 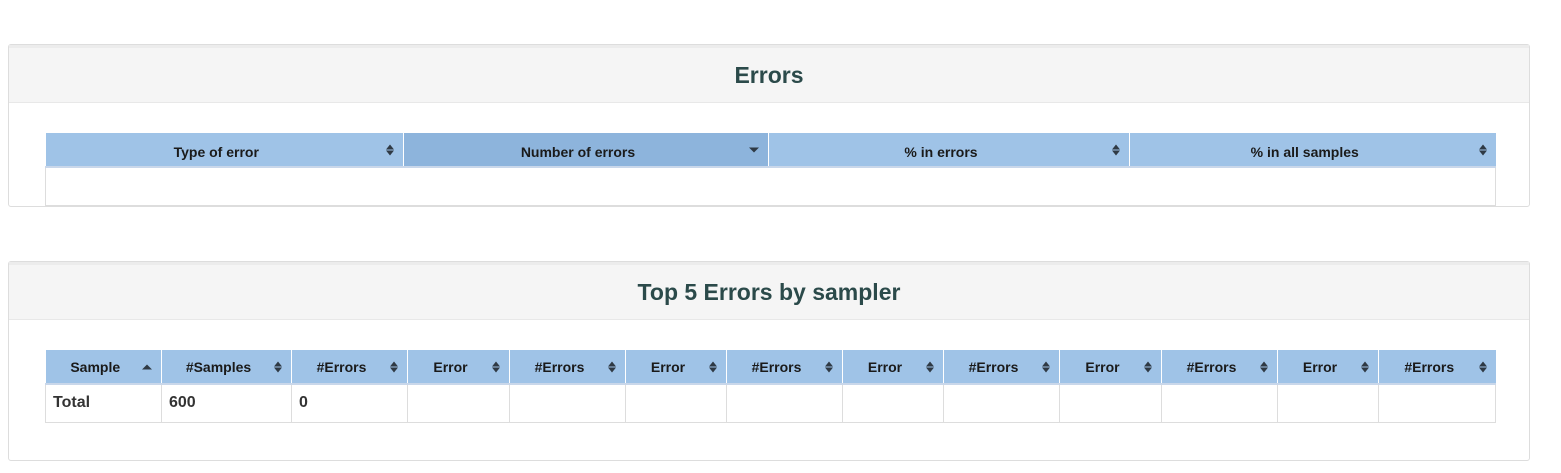 I want to click on errors-panel-title: Errors, so click(x=769, y=74).